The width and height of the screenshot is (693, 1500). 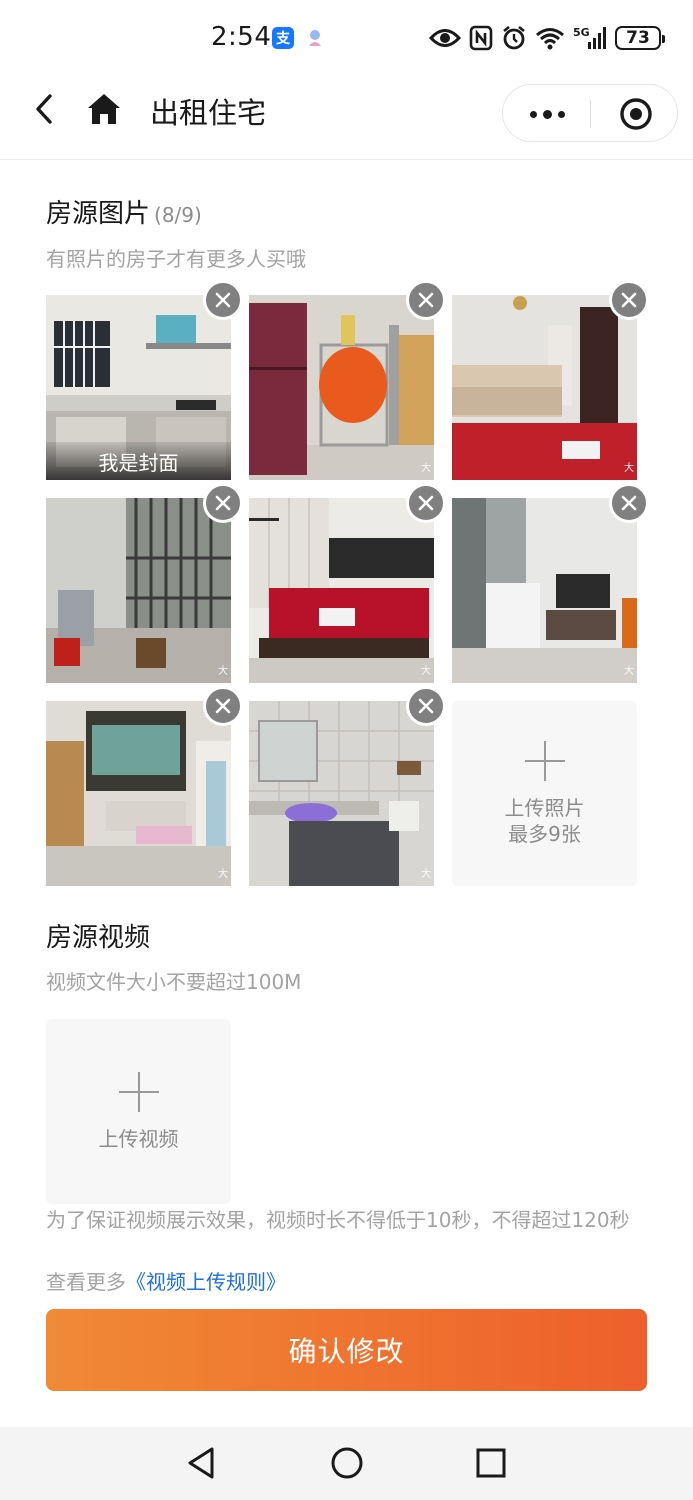 I want to click on upload-photo-limit: 最多9张, so click(x=544, y=833).